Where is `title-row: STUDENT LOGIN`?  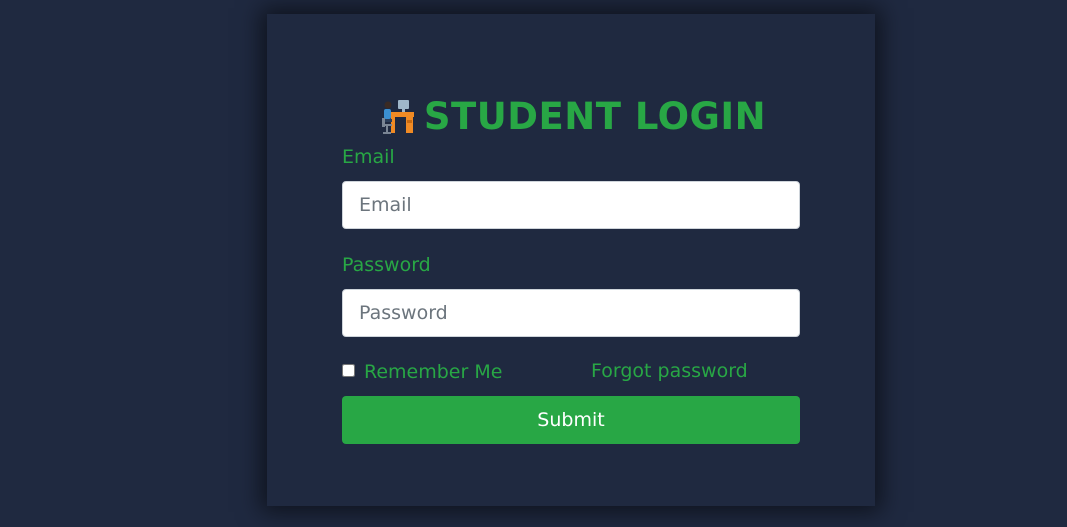
title-row: STUDENT LOGIN is located at coordinates (571, 116).